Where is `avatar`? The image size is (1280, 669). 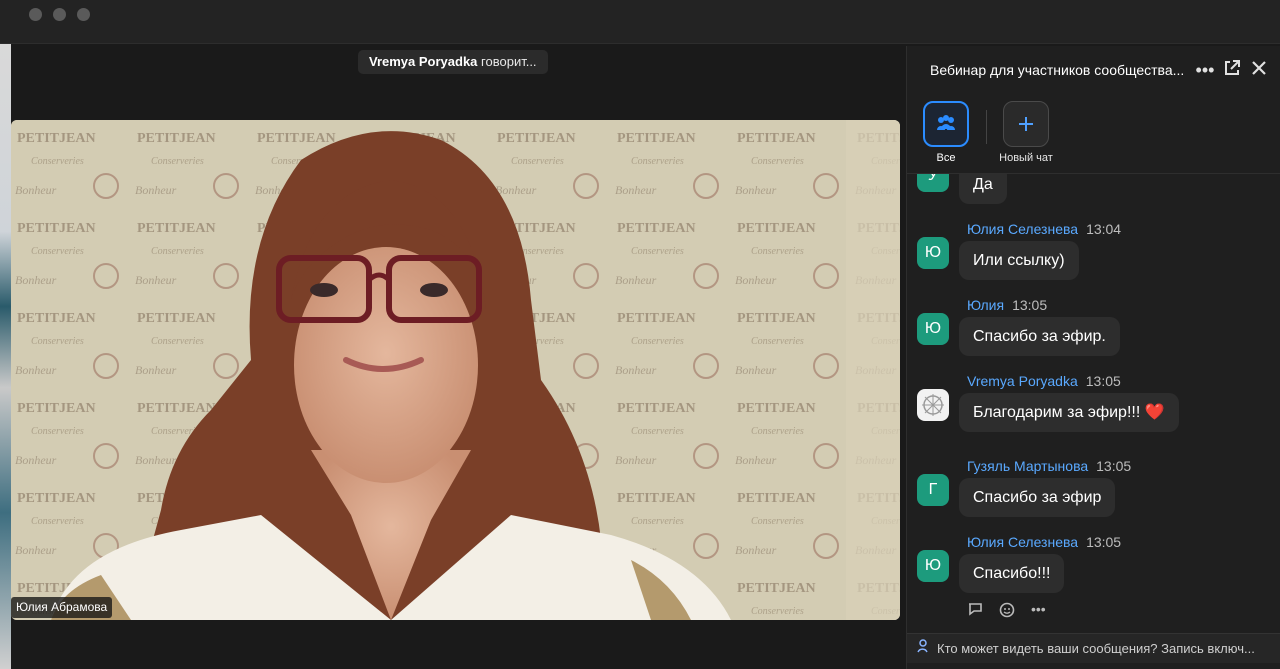 avatar is located at coordinates (933, 405).